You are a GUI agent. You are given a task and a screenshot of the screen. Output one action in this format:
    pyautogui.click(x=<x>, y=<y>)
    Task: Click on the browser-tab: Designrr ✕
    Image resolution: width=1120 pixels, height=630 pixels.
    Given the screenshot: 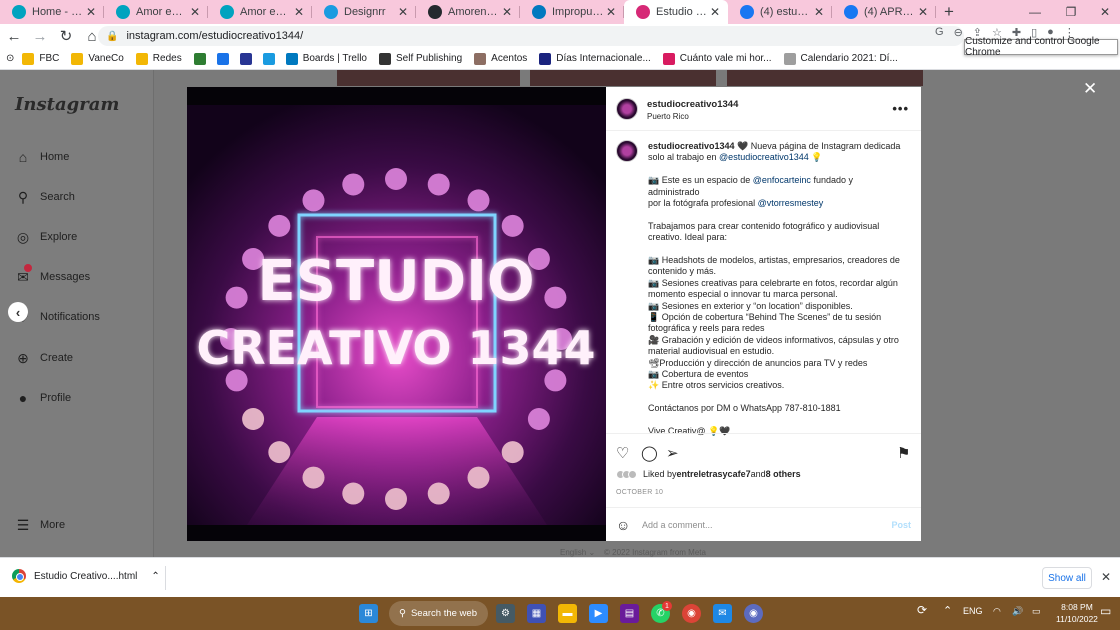 What is the action you would take?
    pyautogui.click(x=364, y=12)
    